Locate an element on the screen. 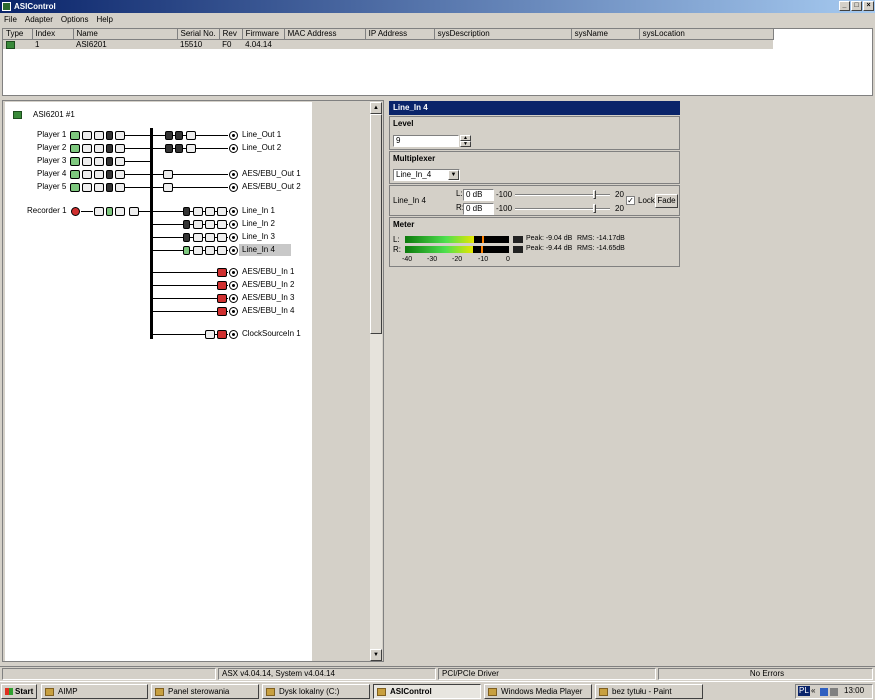 This screenshot has height=700, width=875. lock-checkbox: ✓ is located at coordinates (630, 200).